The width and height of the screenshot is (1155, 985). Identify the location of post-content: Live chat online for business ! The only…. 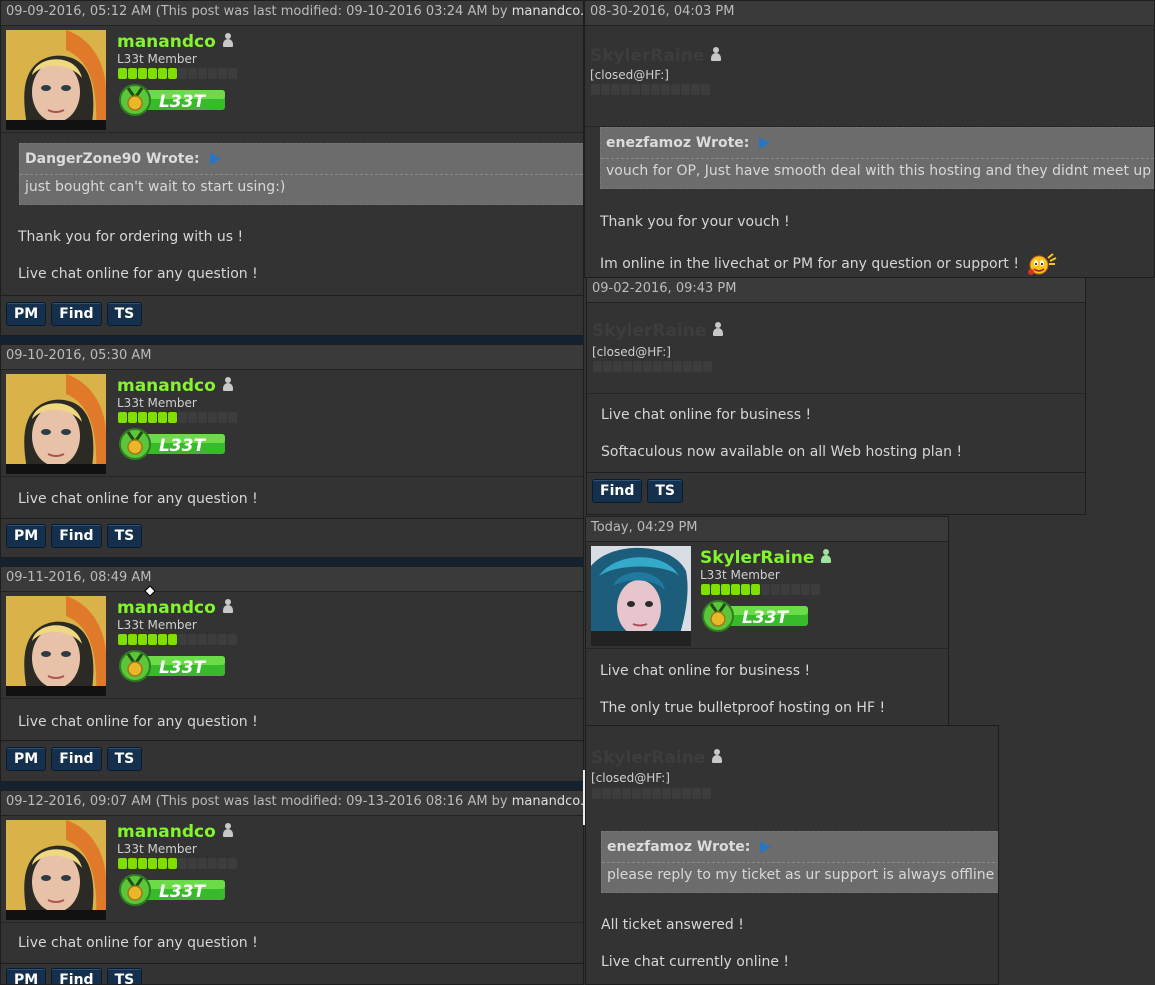
(735, 689).